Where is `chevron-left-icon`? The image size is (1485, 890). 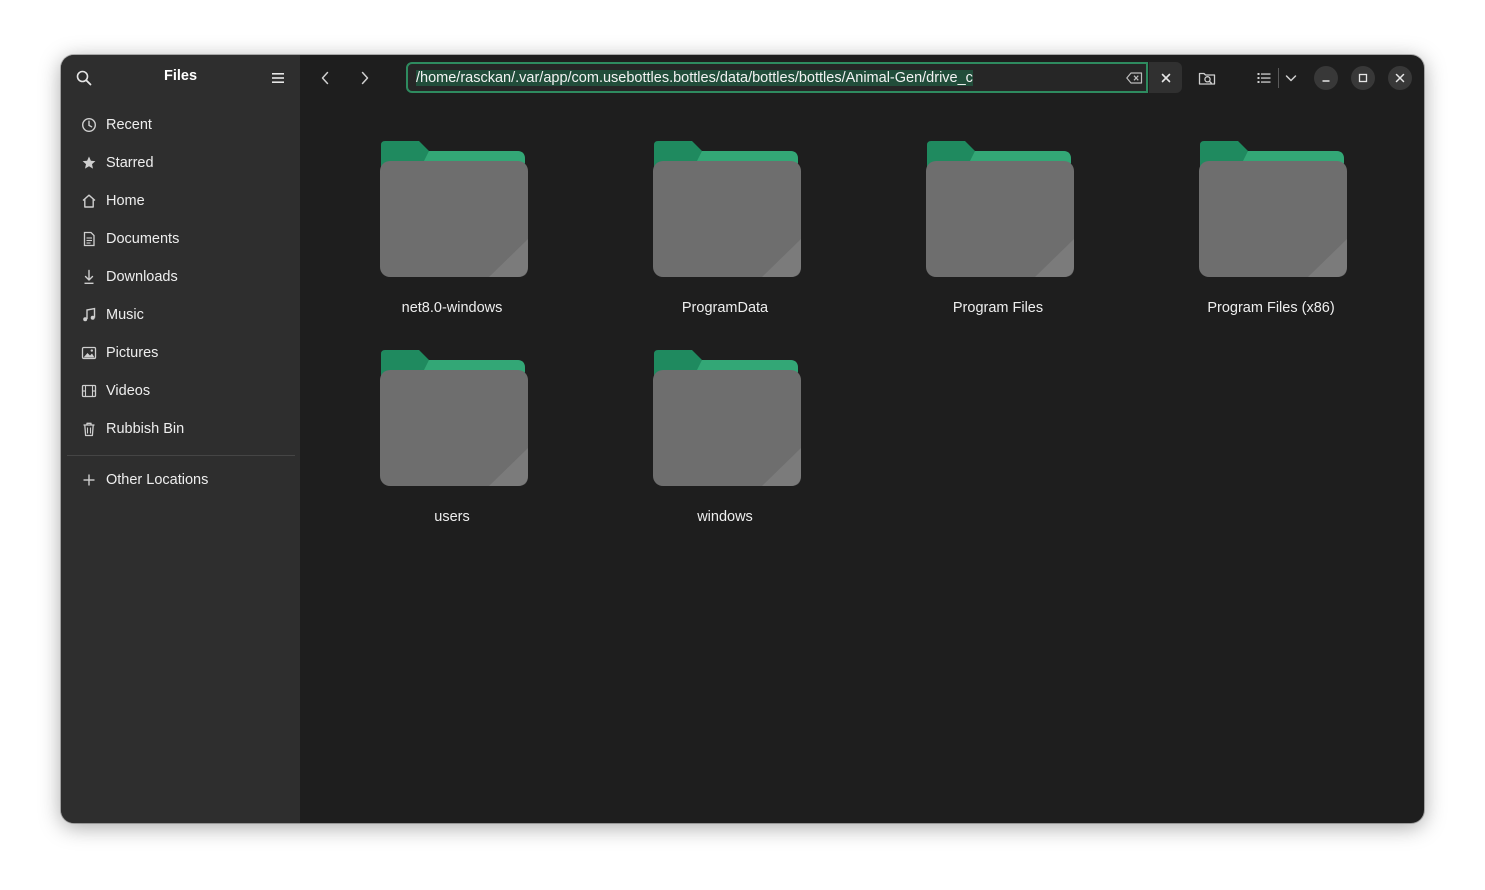
chevron-left-icon is located at coordinates (325, 78).